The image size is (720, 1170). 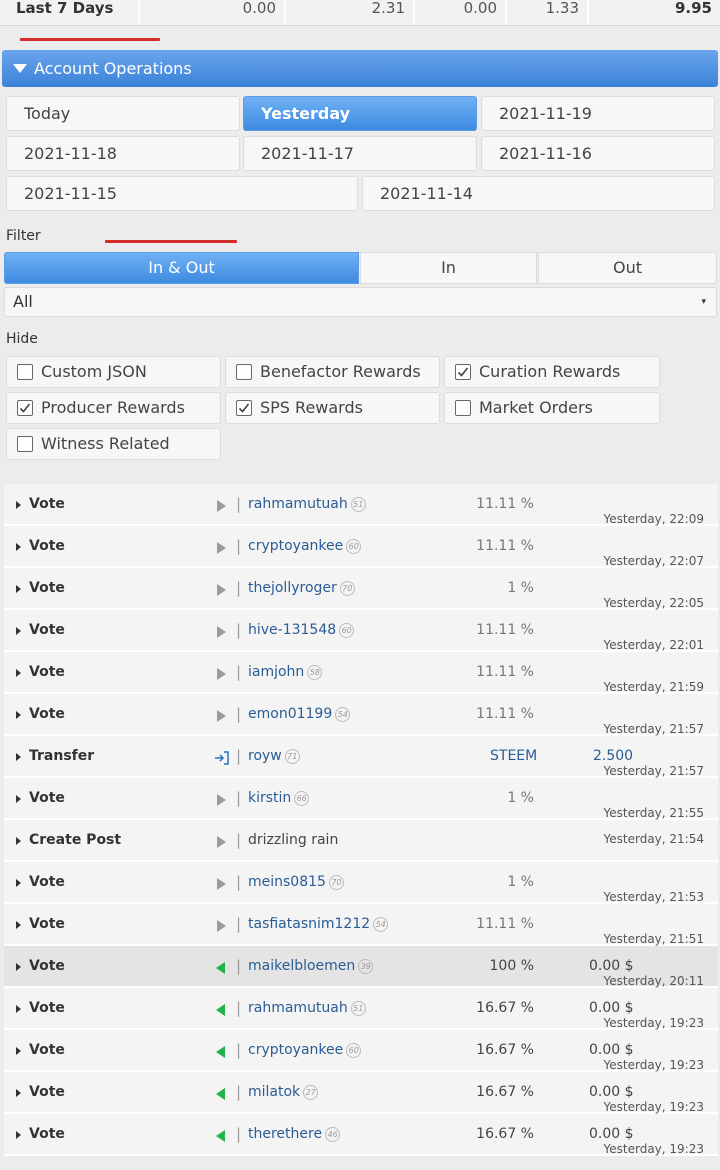 I want to click on date-button: 2021-11-17, so click(x=360, y=153).